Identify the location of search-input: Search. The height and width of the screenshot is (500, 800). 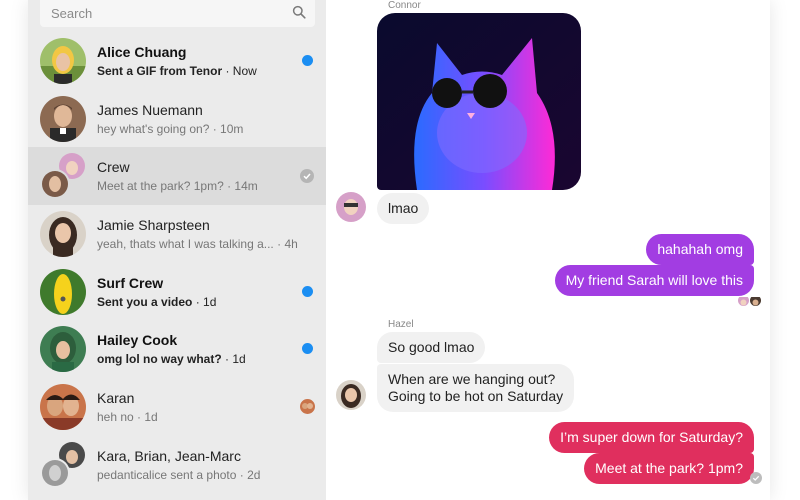
(71, 13).